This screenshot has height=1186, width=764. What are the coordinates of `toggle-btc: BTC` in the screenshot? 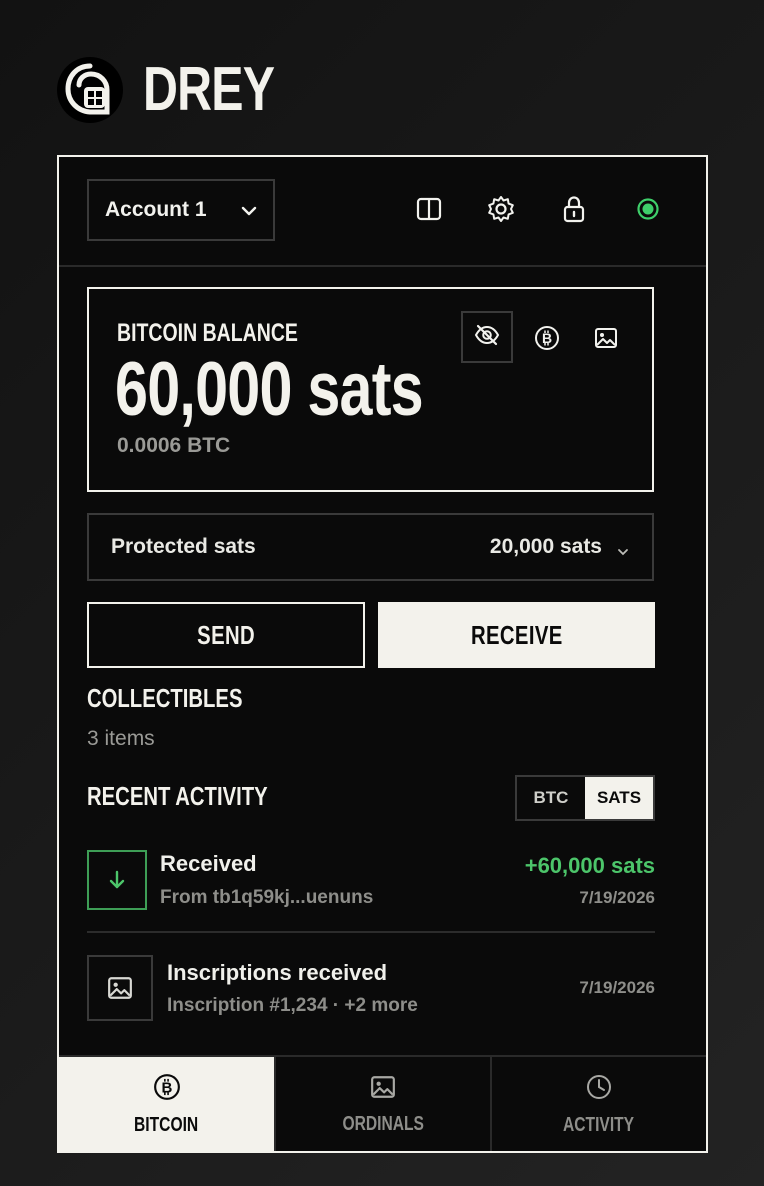 It's located at (551, 798).